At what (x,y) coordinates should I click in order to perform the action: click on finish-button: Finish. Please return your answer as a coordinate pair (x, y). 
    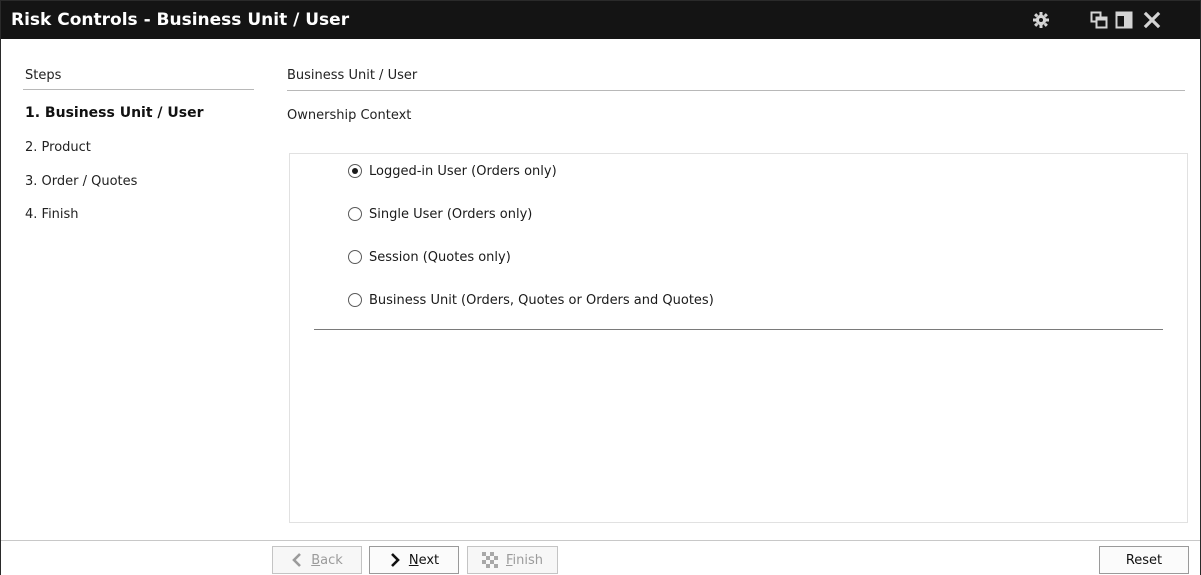
    Looking at the image, I should click on (512, 560).